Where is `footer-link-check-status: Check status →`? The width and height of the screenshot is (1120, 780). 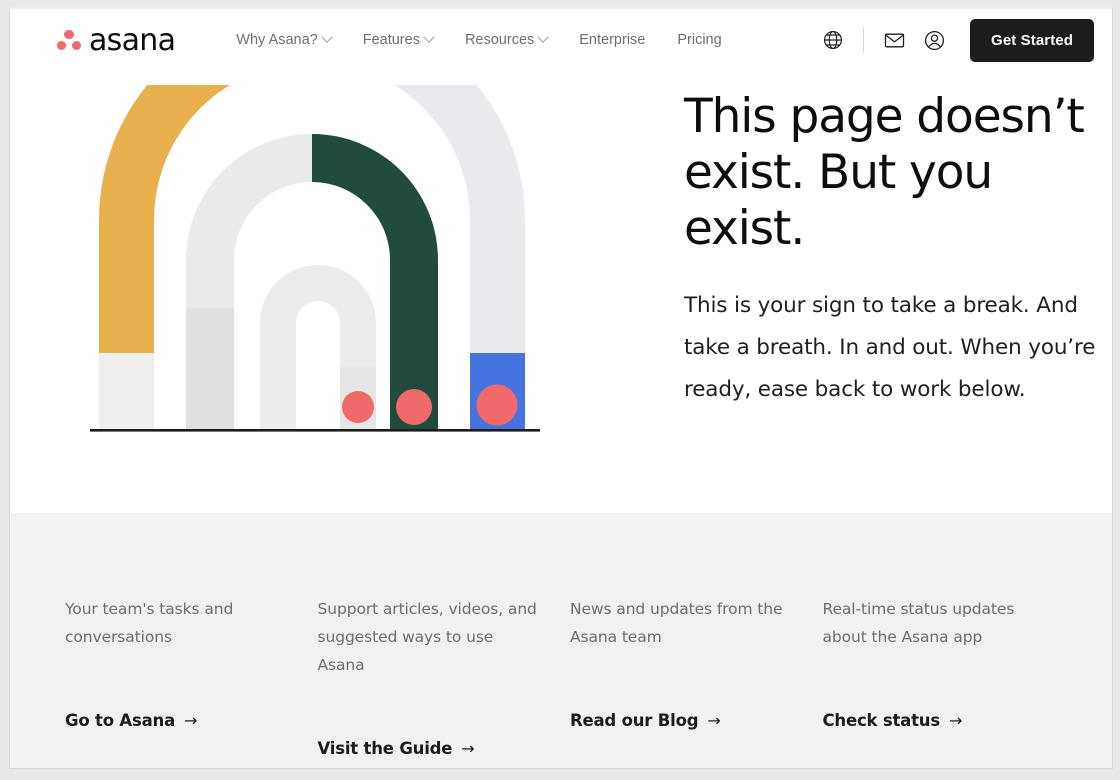
footer-link-check-status: Check status → is located at coordinates (893, 720).